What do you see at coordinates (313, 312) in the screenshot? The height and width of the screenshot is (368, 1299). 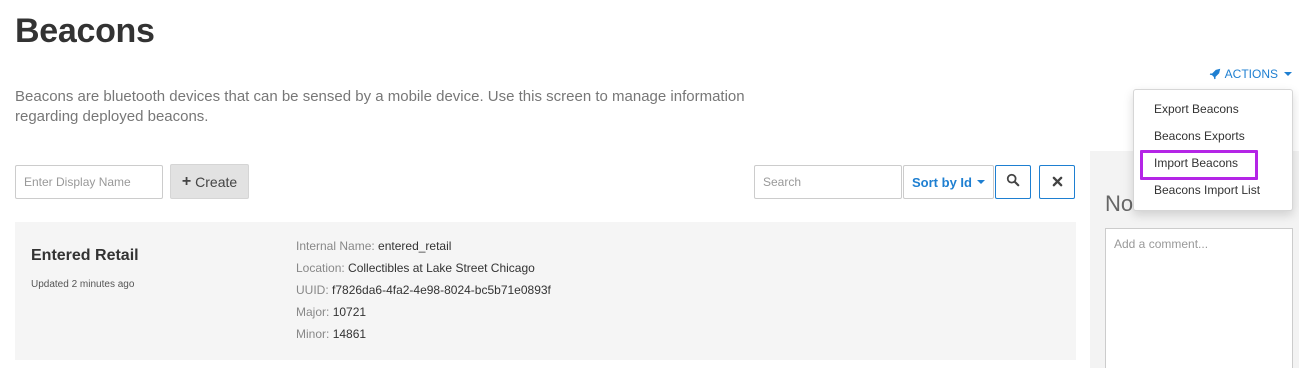 I see `detail-label: Major:` at bounding box center [313, 312].